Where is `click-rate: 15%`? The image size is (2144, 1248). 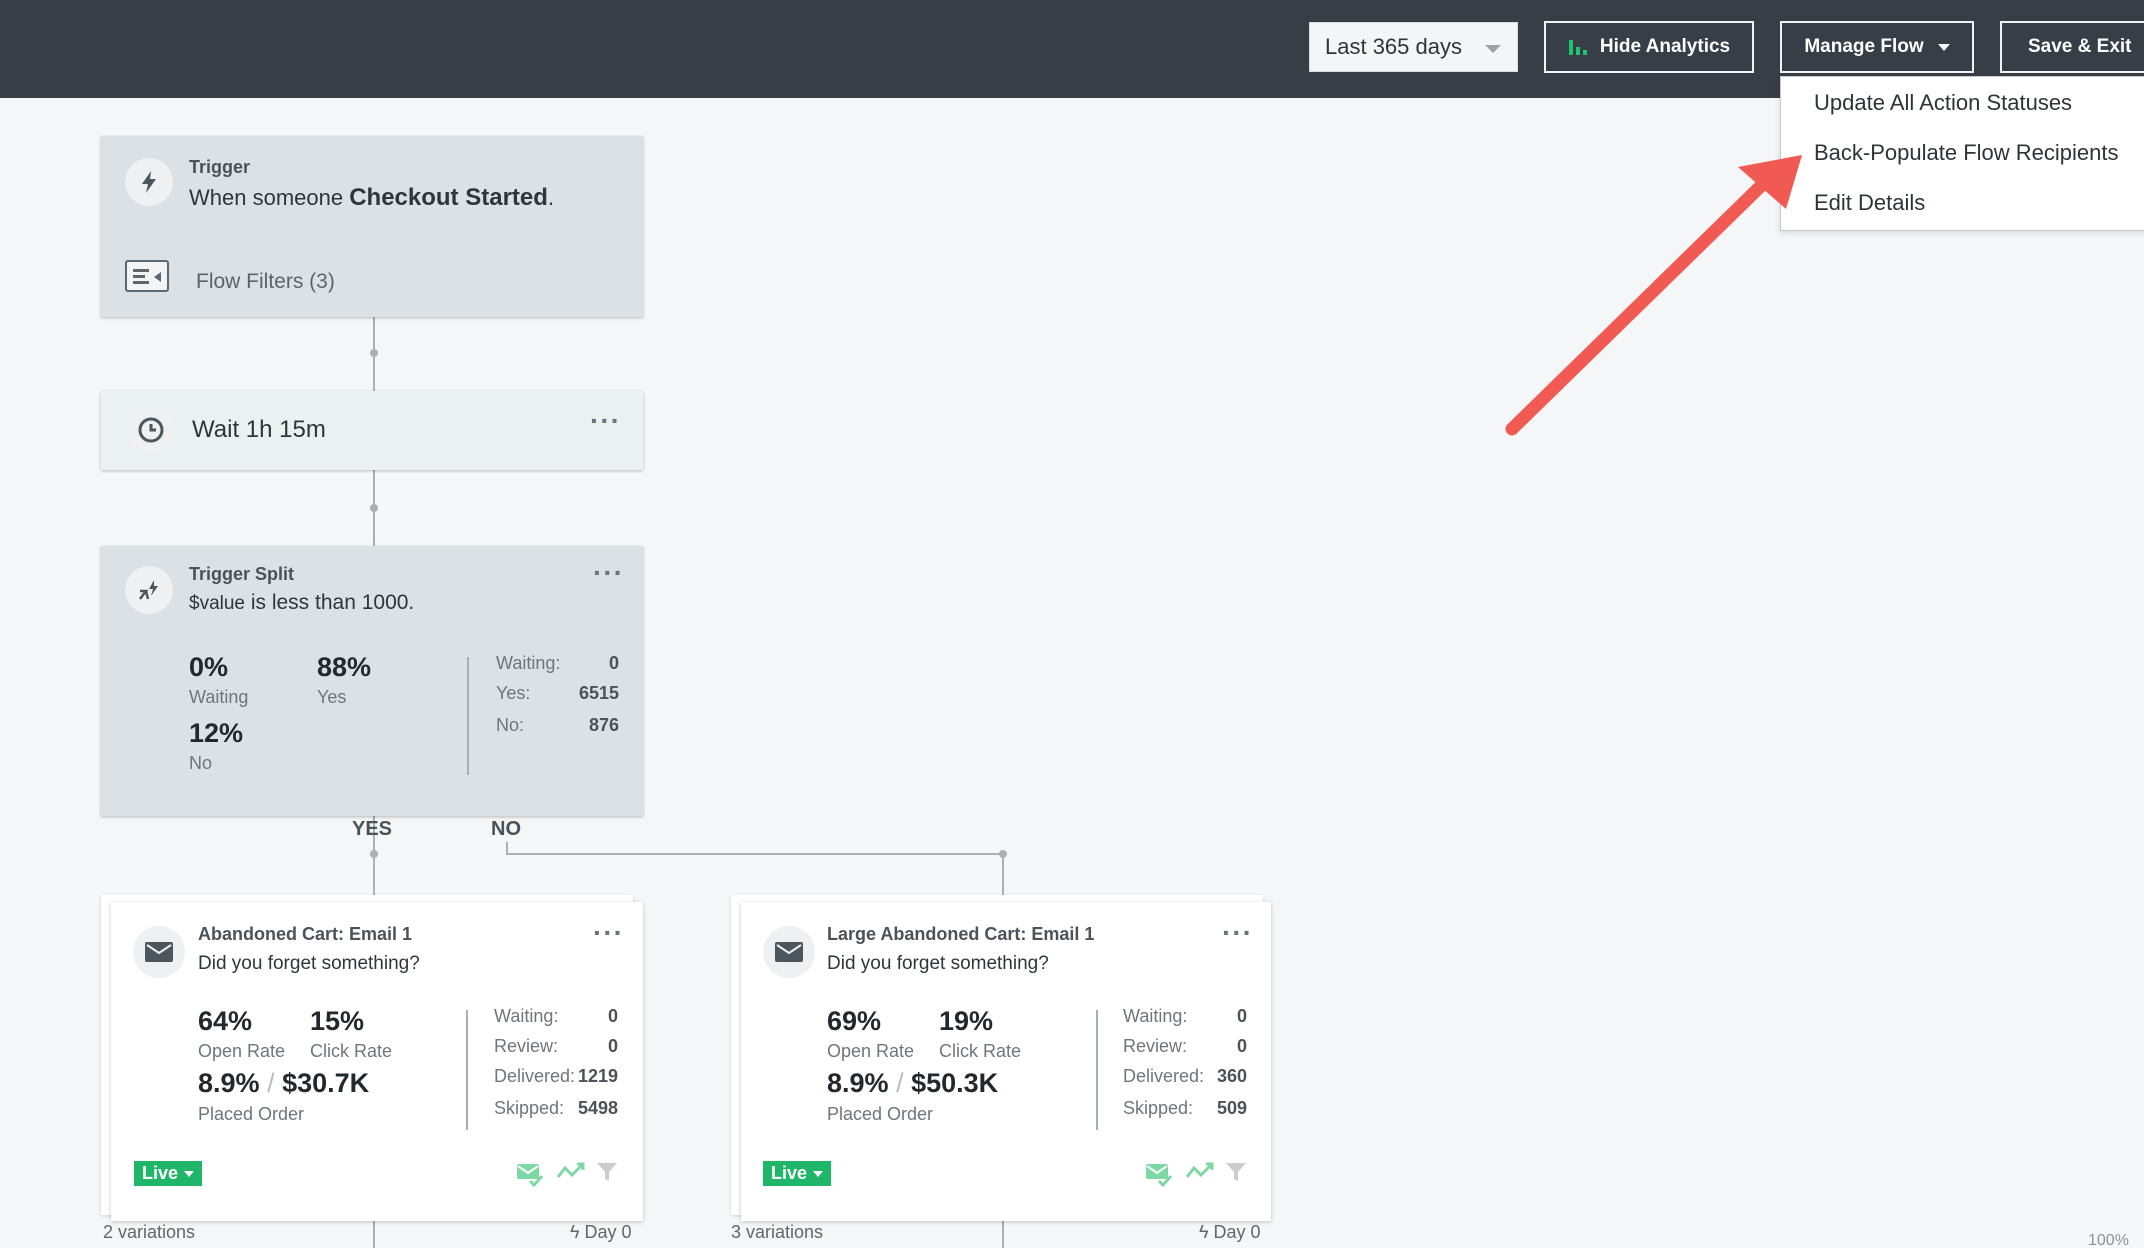
click-rate: 15% is located at coordinates (337, 1021).